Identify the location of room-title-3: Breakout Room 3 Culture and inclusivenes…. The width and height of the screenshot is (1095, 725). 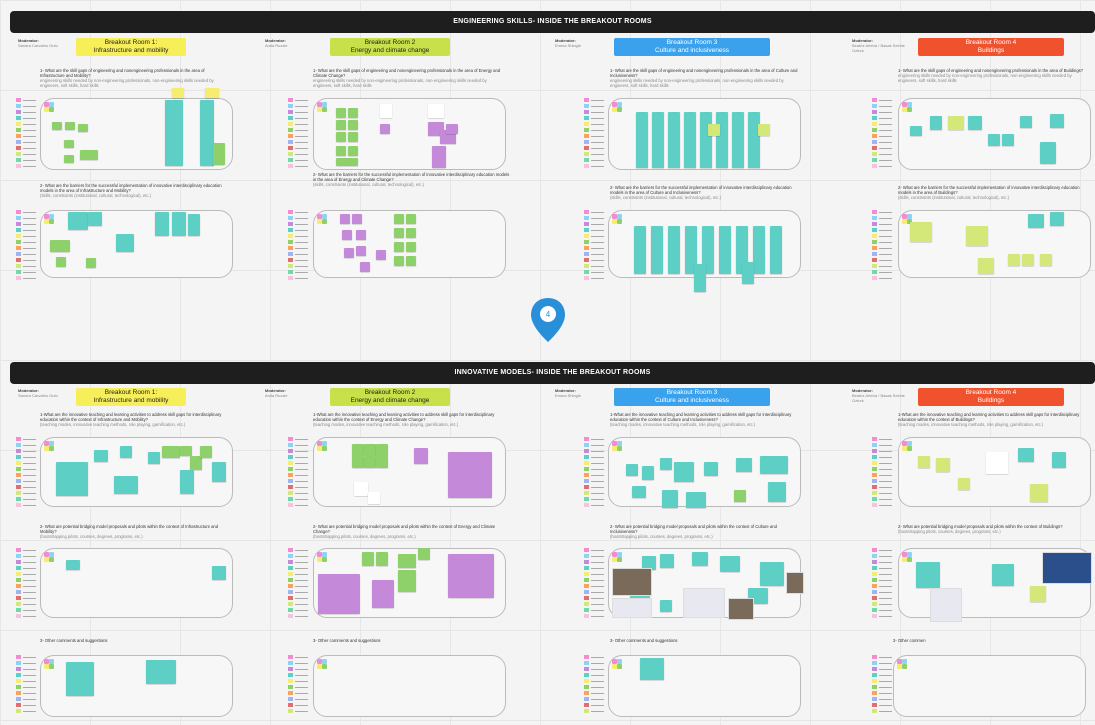
(692, 397).